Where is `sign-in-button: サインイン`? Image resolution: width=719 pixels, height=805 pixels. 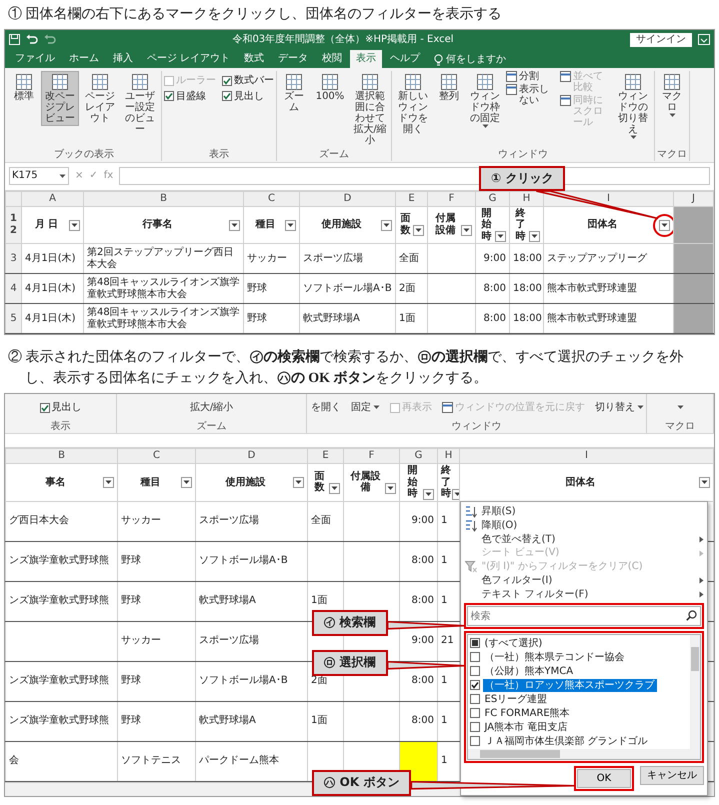 sign-in-button: サインイン is located at coordinates (661, 39).